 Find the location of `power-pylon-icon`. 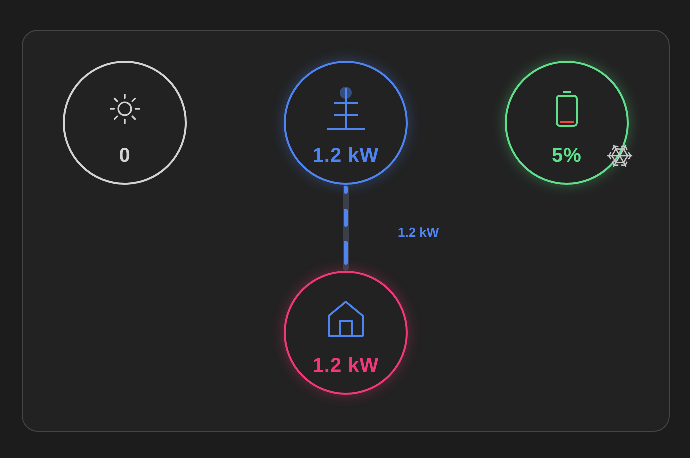

power-pylon-icon is located at coordinates (346, 109).